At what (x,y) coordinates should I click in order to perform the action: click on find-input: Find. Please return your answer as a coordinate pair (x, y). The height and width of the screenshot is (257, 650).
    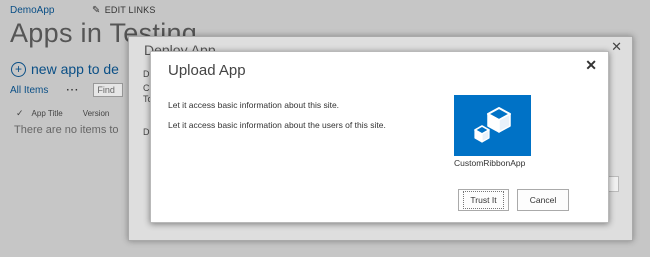
    Looking at the image, I should click on (108, 90).